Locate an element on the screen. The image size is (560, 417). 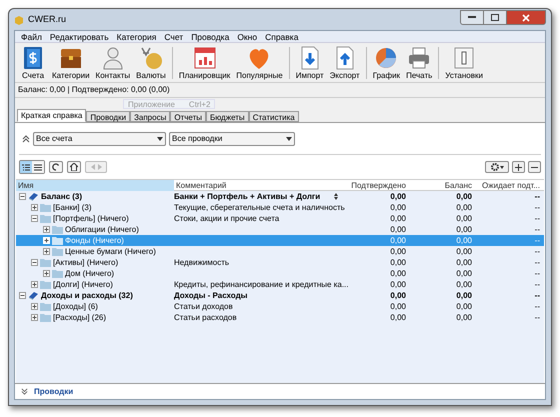
account-name: [Активы] (Ничего) is located at coordinates (85, 262).